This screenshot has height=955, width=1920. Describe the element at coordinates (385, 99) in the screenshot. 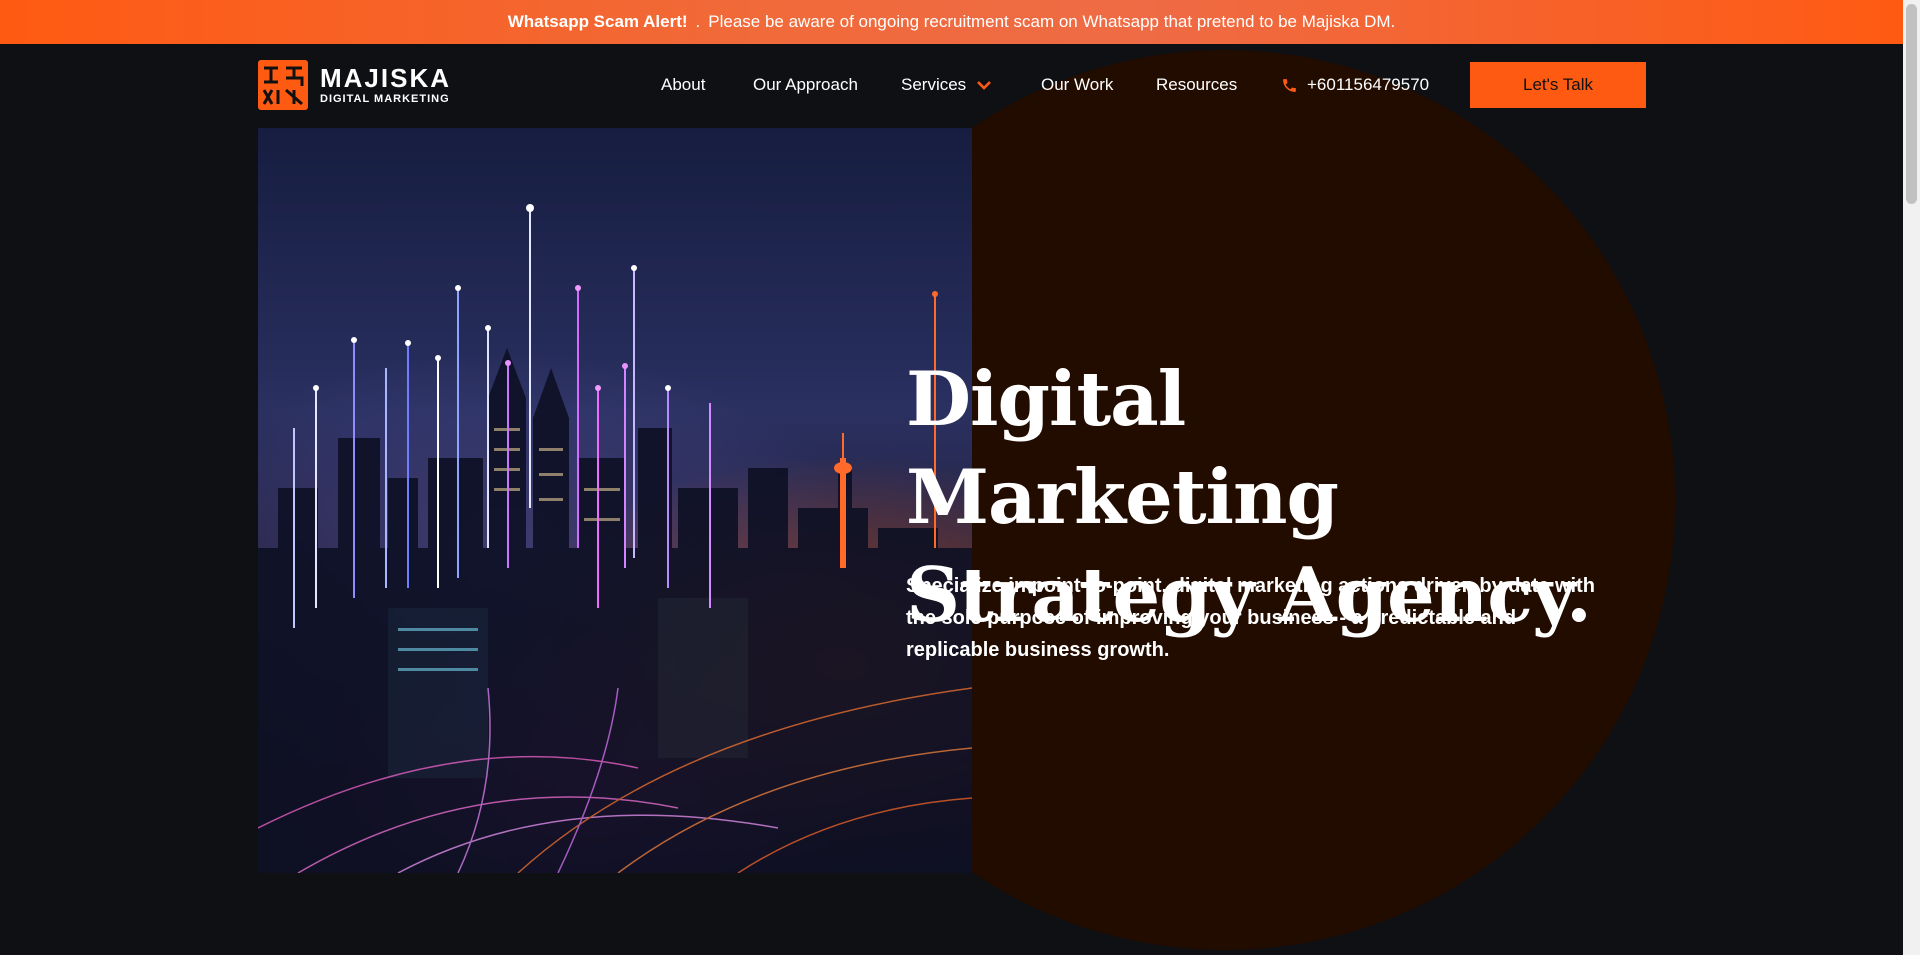

I see `logo-tagline: DIGITAL MARKETING` at that location.